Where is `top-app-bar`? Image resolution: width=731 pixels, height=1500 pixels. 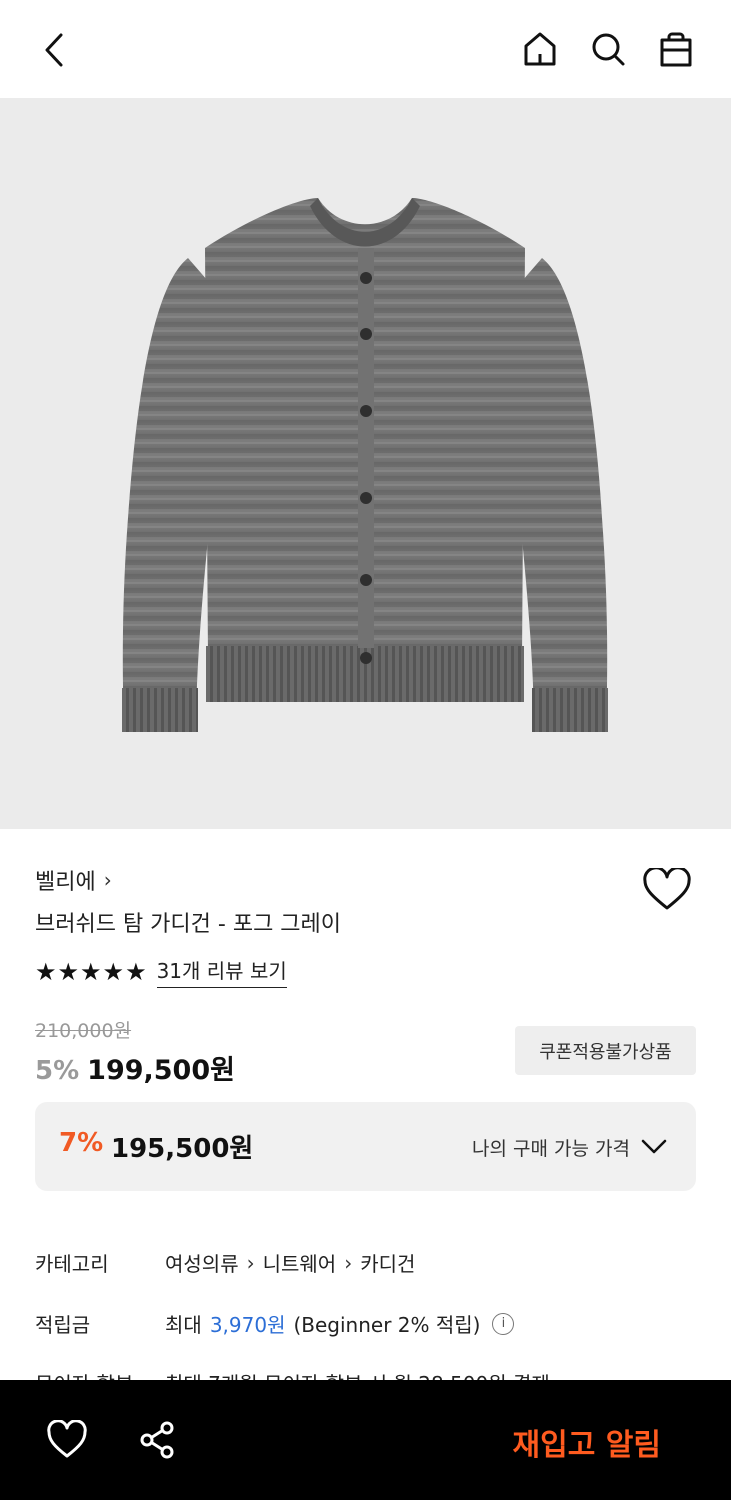
top-app-bar is located at coordinates (365, 49).